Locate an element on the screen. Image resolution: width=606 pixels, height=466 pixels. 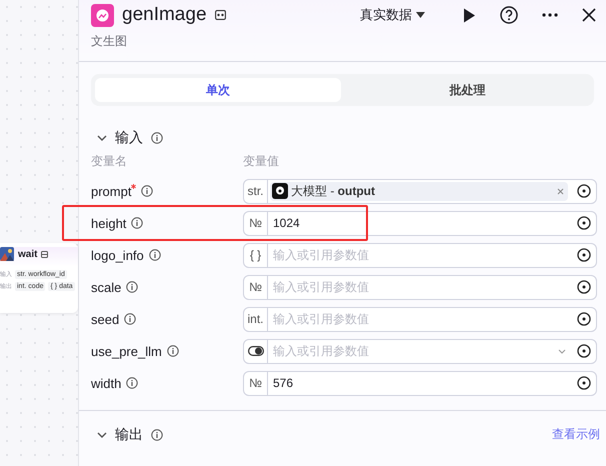
toggle-icon is located at coordinates (256, 351).